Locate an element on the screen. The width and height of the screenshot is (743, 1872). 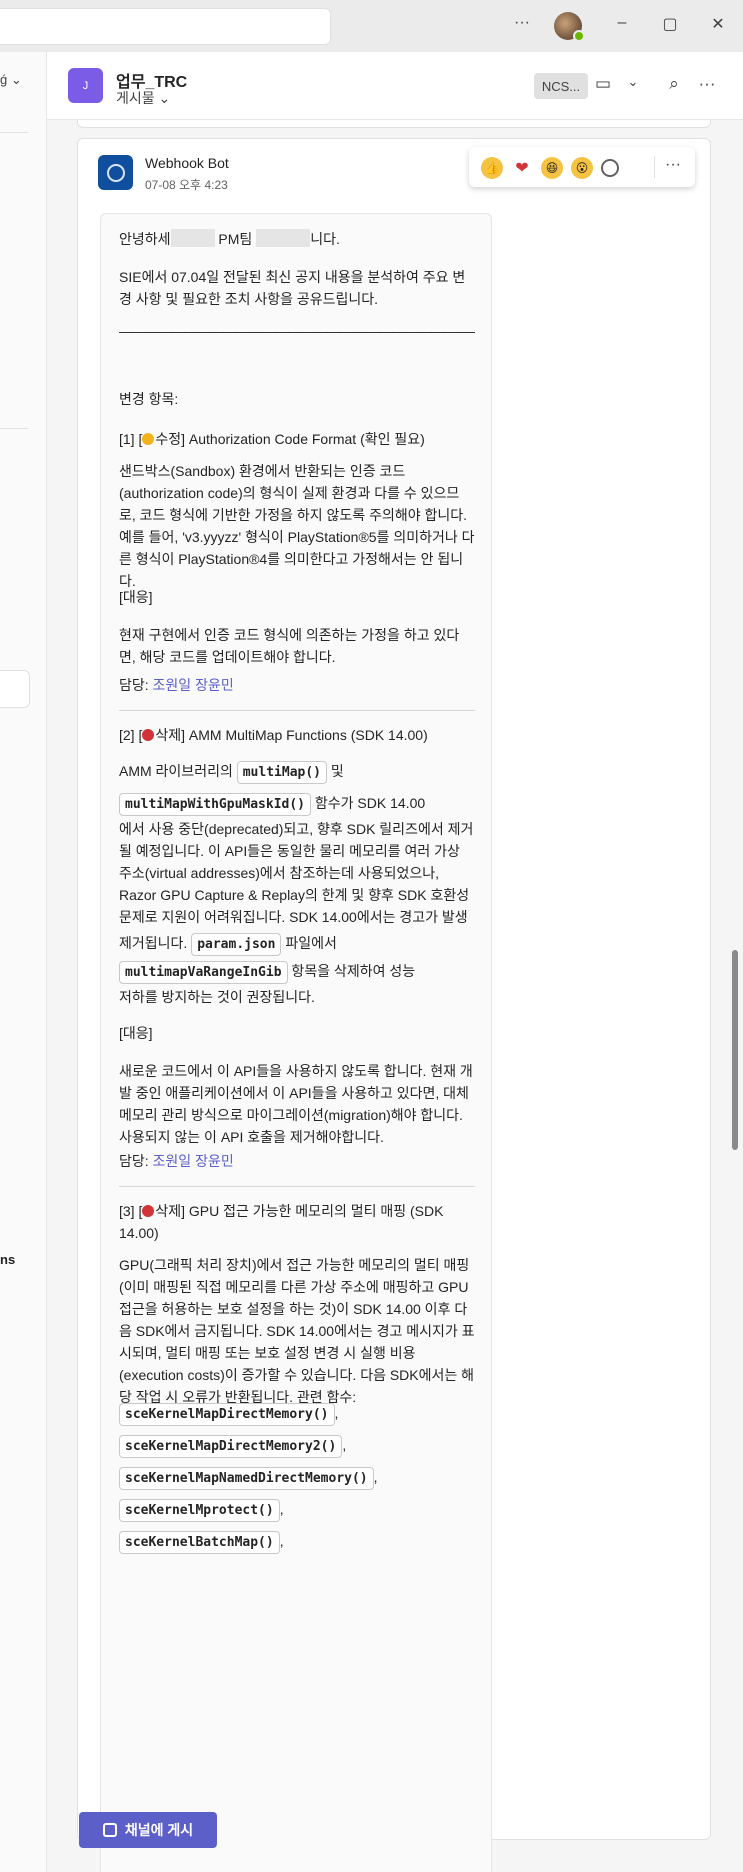
code-param-json: param.json is located at coordinates (236, 944).